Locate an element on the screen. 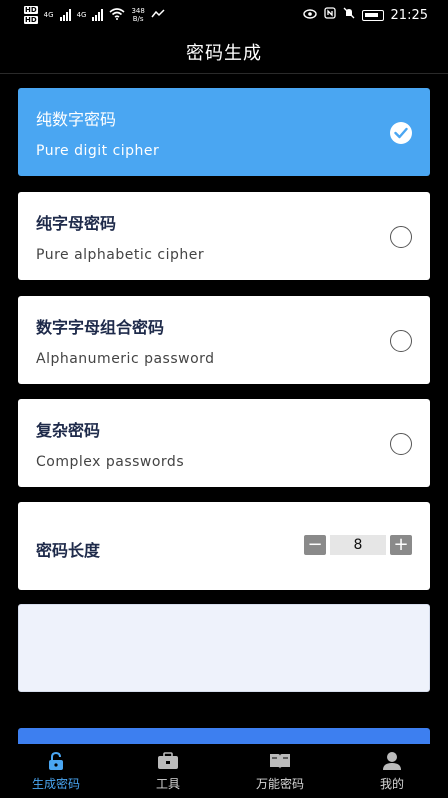 The height and width of the screenshot is (798, 448). book-icon is located at coordinates (280, 761).